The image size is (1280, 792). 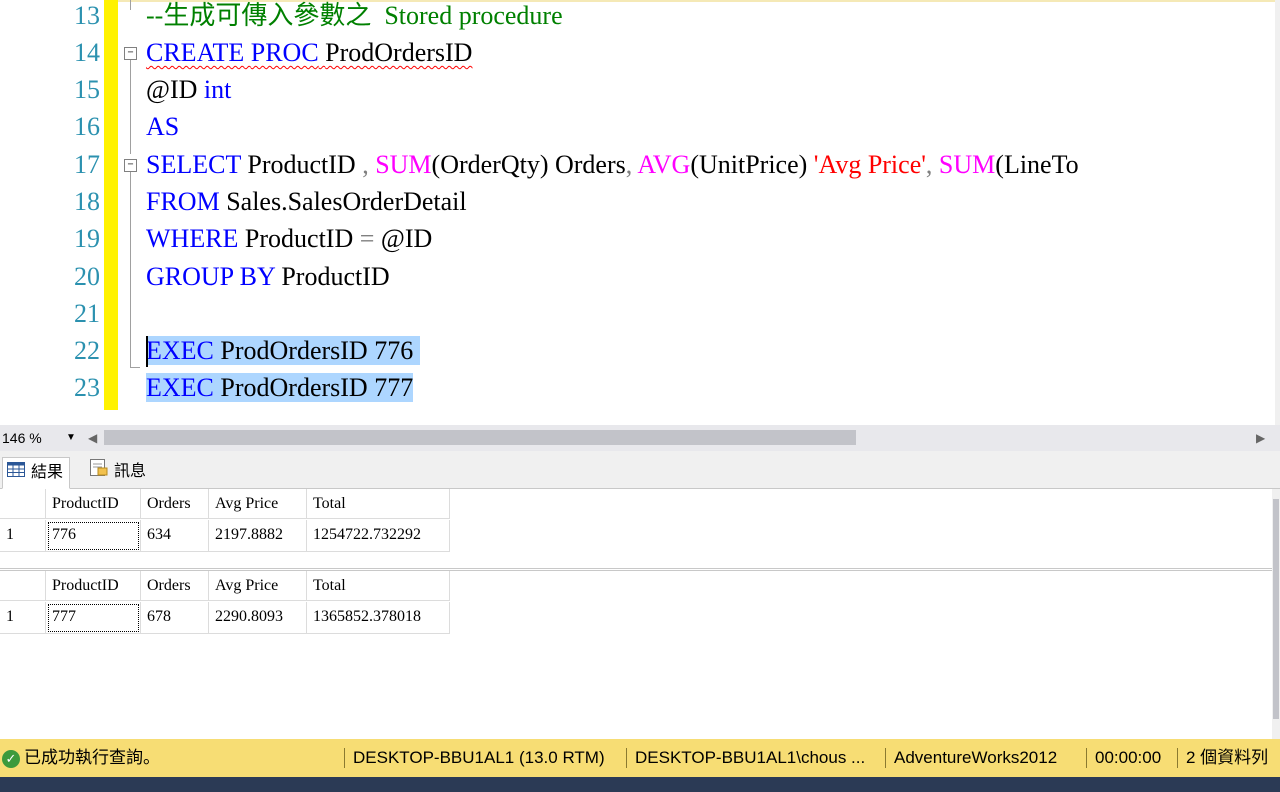 What do you see at coordinates (130, 472) in the screenshot?
I see `tab-messages-label: 訊息` at bounding box center [130, 472].